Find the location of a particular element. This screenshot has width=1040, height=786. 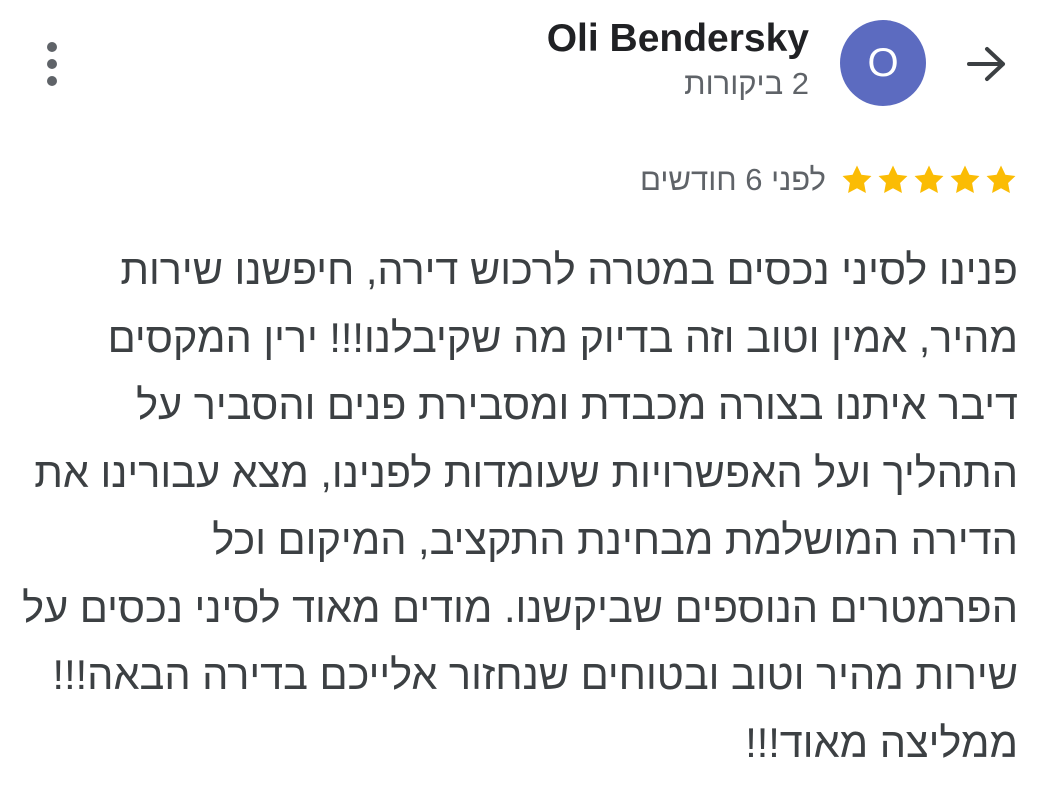

arrow-forward-icon is located at coordinates (986, 64).